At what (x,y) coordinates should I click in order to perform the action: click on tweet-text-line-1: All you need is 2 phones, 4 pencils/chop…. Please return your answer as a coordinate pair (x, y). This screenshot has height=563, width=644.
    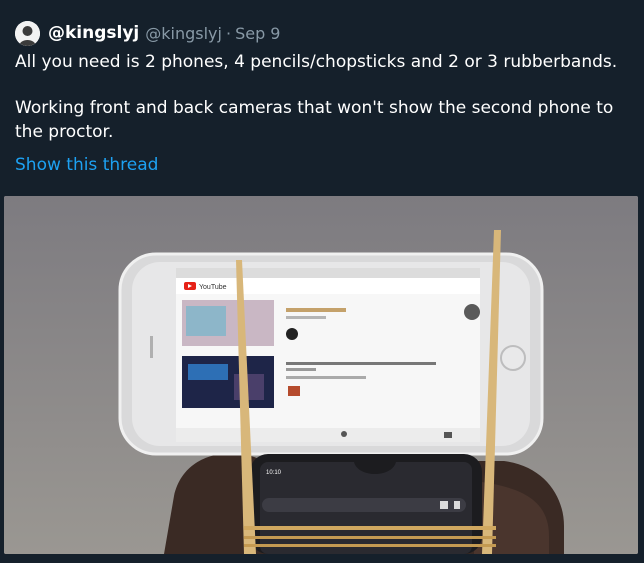
    Looking at the image, I should click on (316, 62).